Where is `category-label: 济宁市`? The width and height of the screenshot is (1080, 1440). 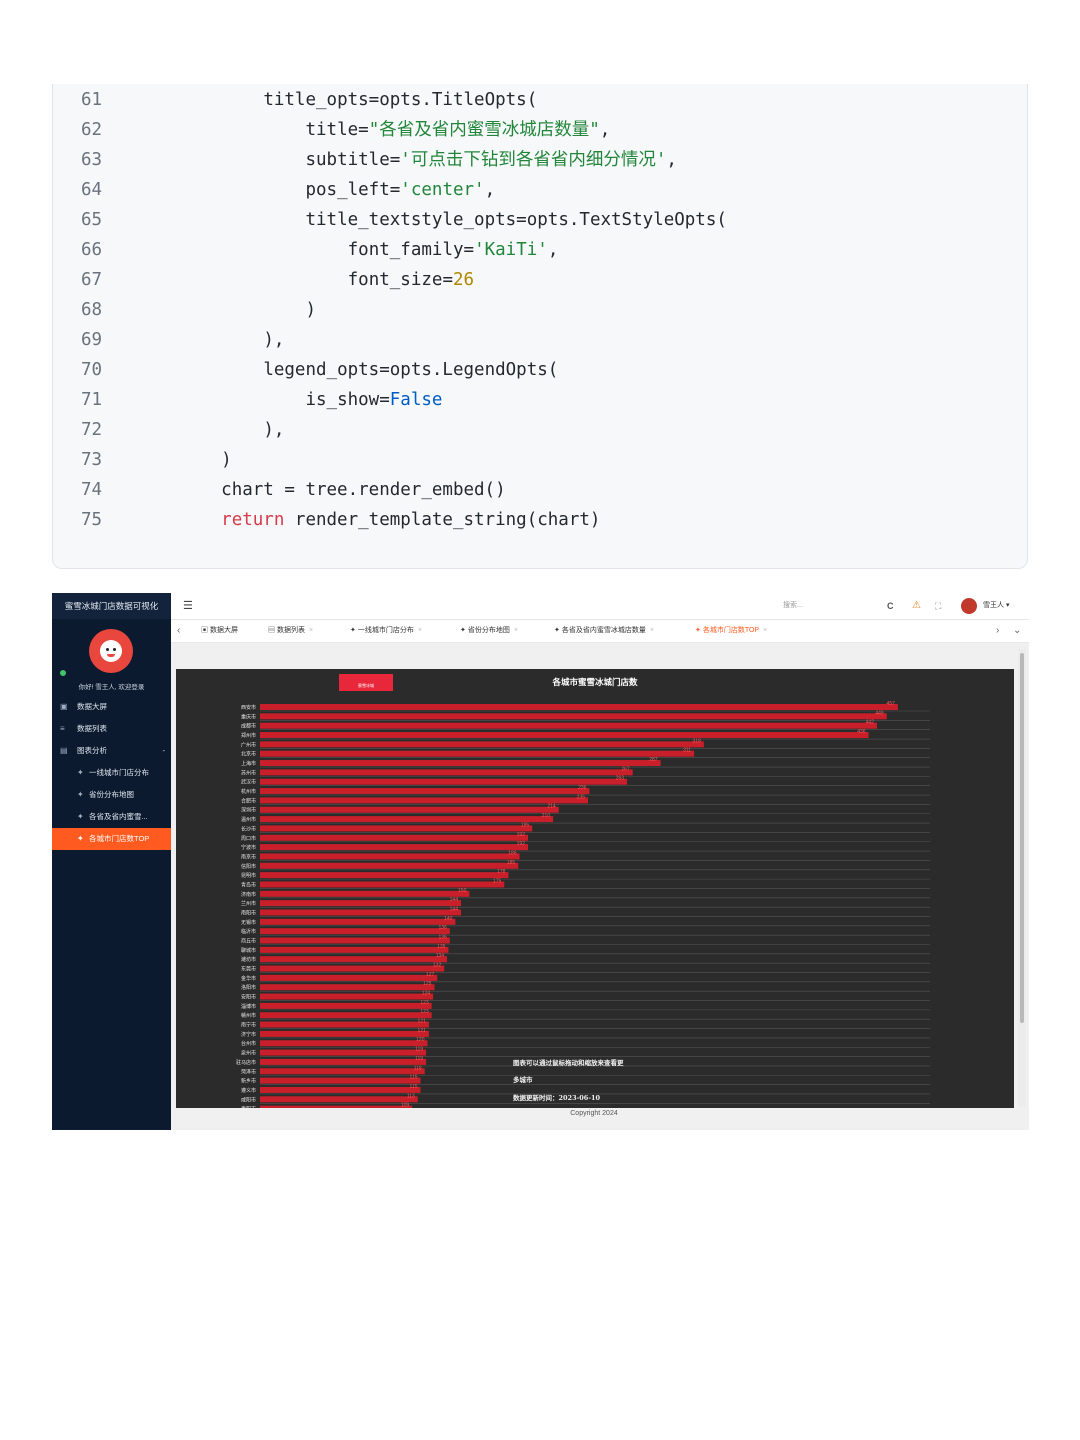 category-label: 济宁市 is located at coordinates (248, 1034).